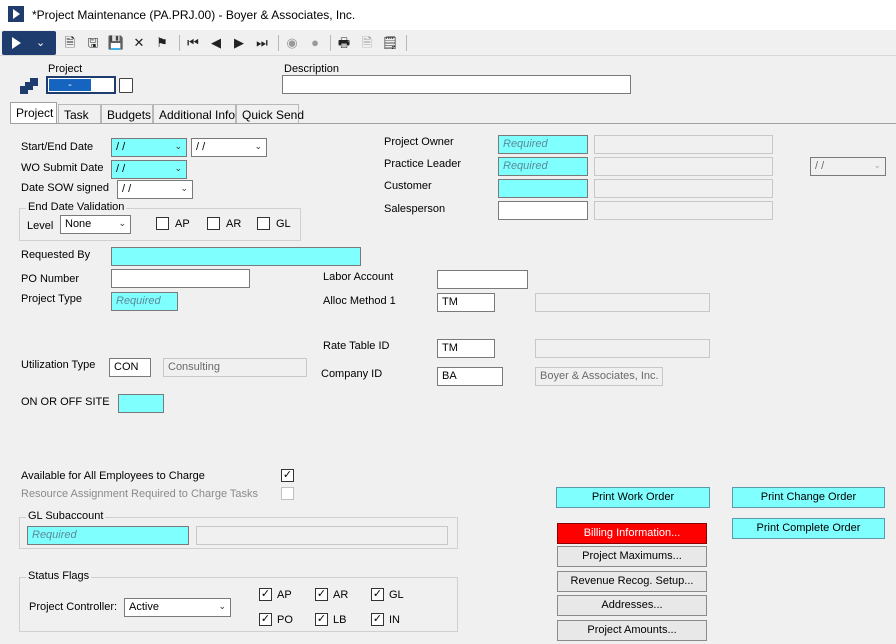 This screenshot has width=896, height=644. I want to click on company-id-label: Company ID, so click(352, 374).